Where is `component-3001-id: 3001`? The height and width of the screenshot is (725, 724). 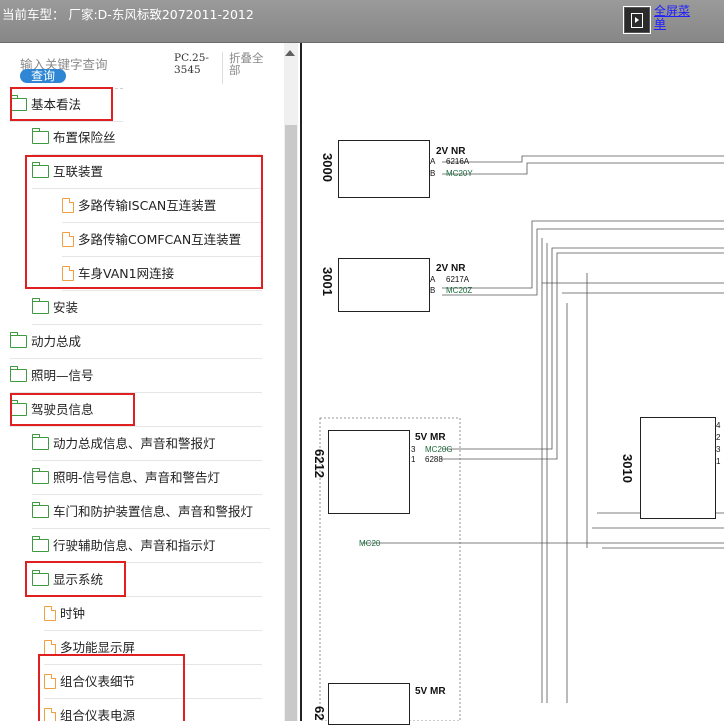 component-3001-id: 3001 is located at coordinates (327, 281).